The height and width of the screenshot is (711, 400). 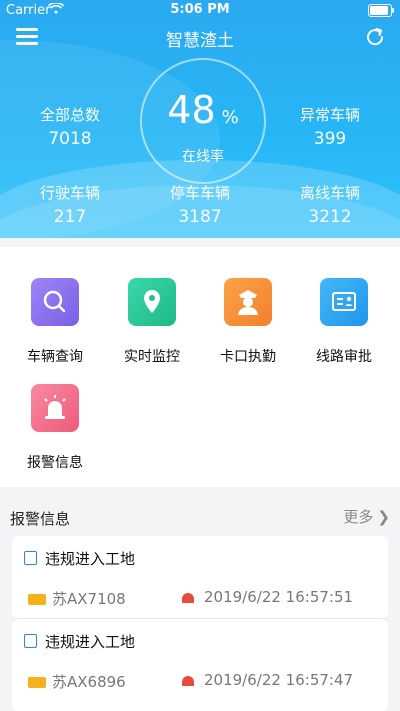 I want to click on function-alarm-info: 报警信息, so click(x=55, y=428).